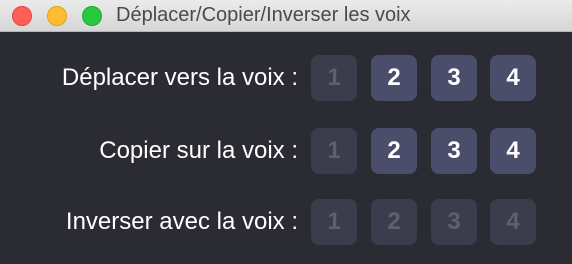 The width and height of the screenshot is (572, 264). Describe the element at coordinates (513, 151) in the screenshot. I see `copy-voice-4-button: 4` at that location.